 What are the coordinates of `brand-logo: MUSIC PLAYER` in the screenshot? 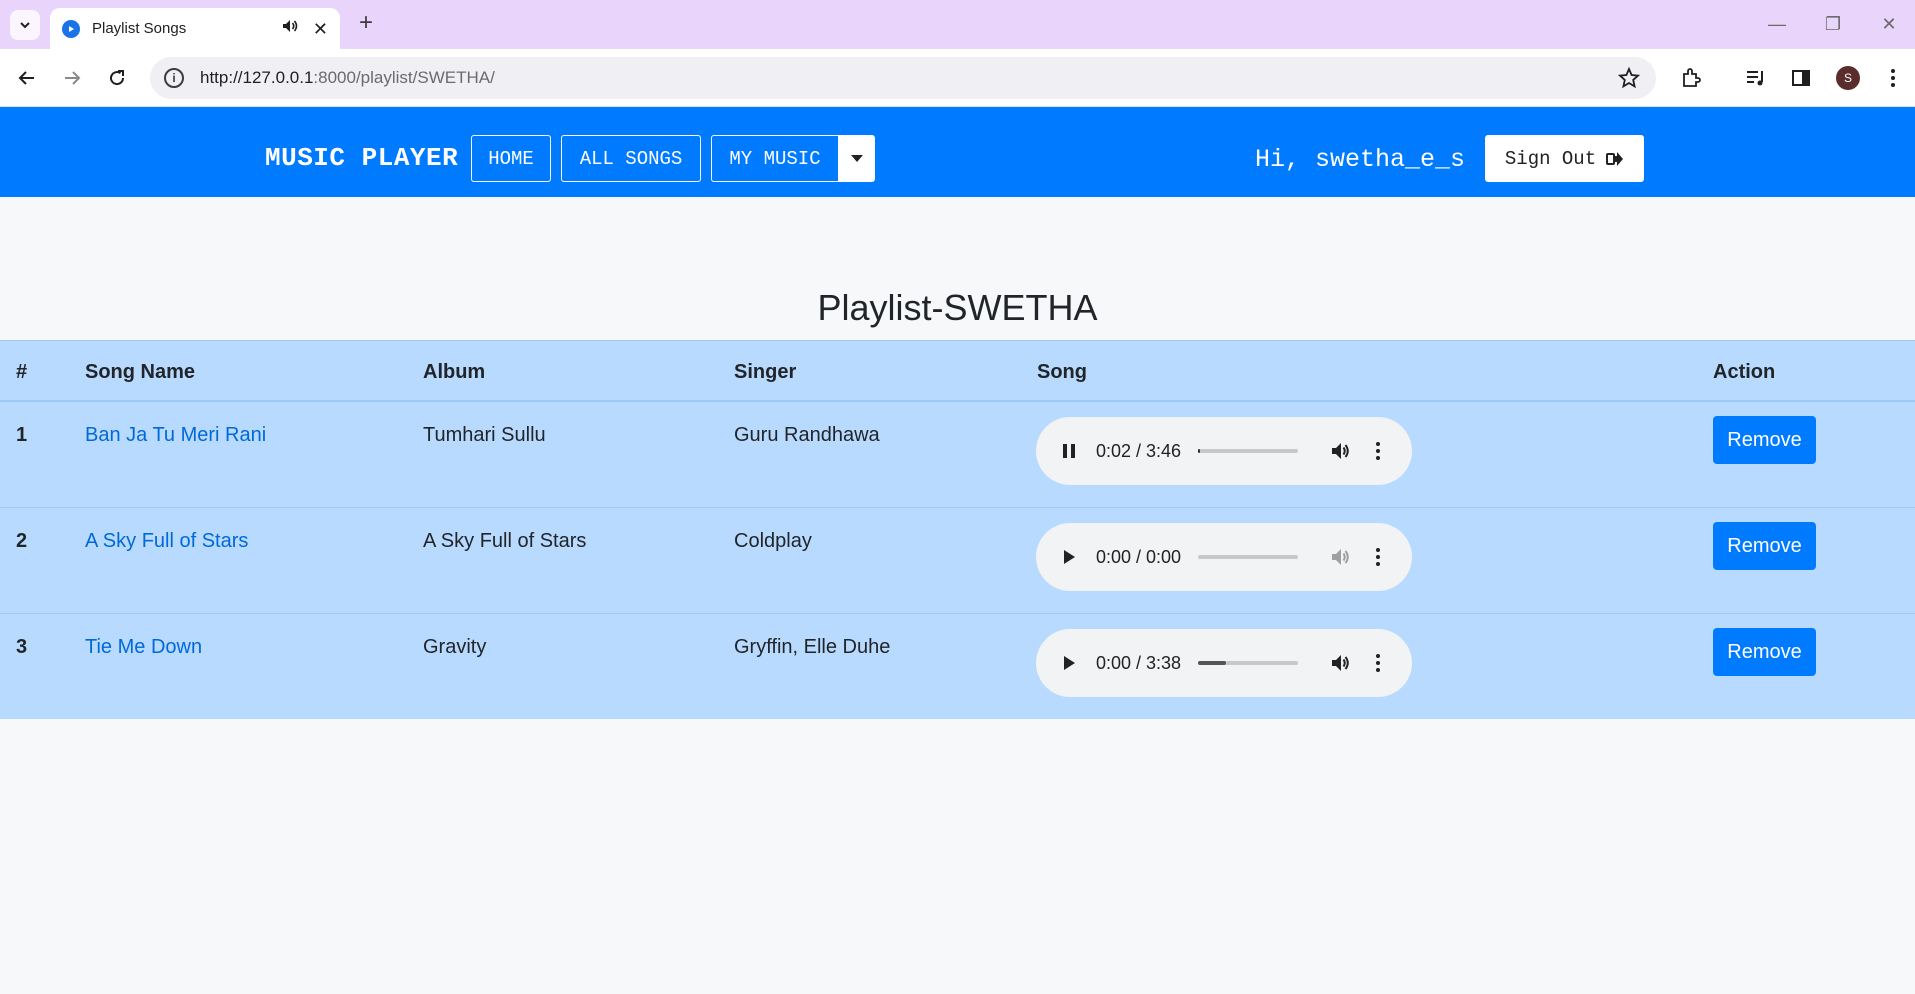 It's located at (361, 158).